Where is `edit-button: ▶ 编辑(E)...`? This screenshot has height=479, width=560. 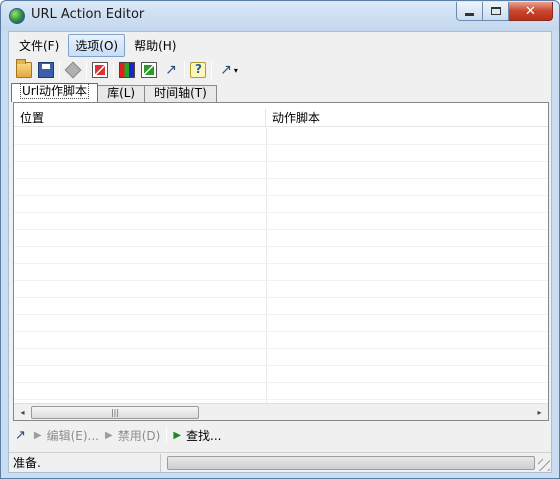 edit-button: ▶ 编辑(E)... is located at coordinates (66, 435).